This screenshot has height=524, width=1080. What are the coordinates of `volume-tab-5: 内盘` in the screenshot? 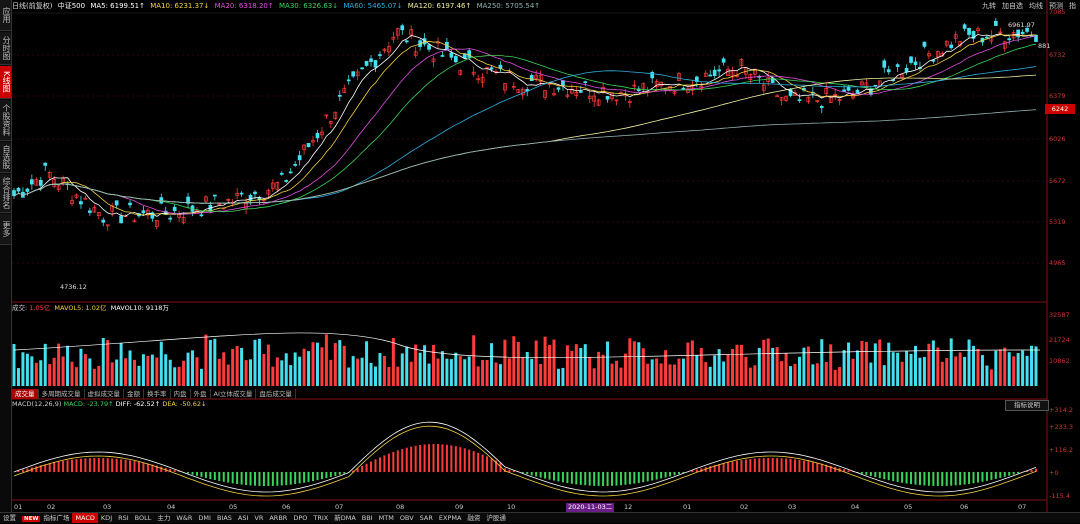 It's located at (181, 394).